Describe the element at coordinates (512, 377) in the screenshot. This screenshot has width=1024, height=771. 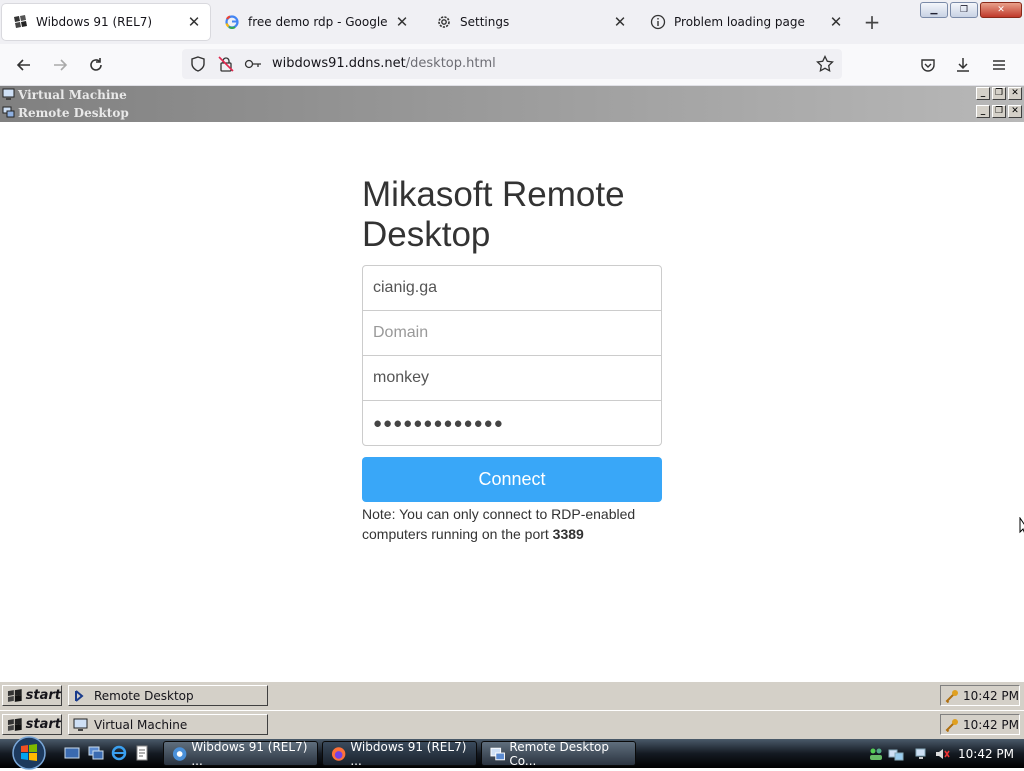
I see `username-input: monkey` at that location.